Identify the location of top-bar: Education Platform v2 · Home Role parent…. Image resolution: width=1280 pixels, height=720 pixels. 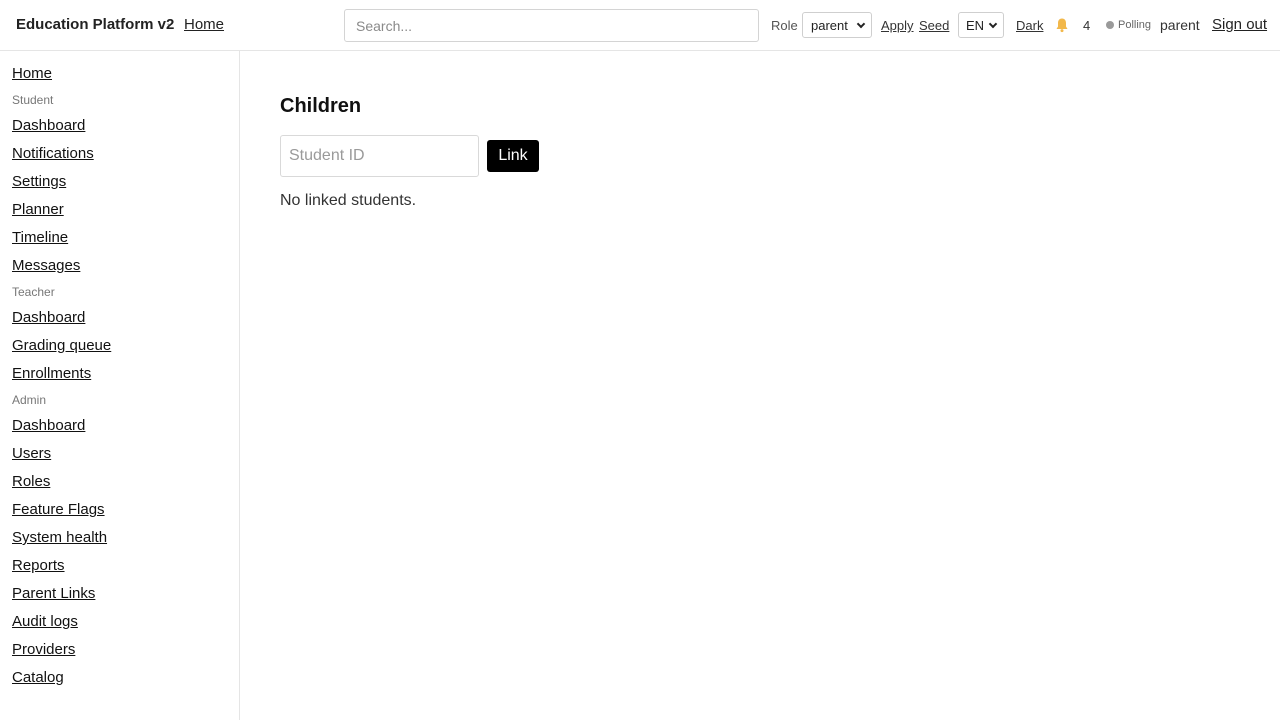
(640, 25).